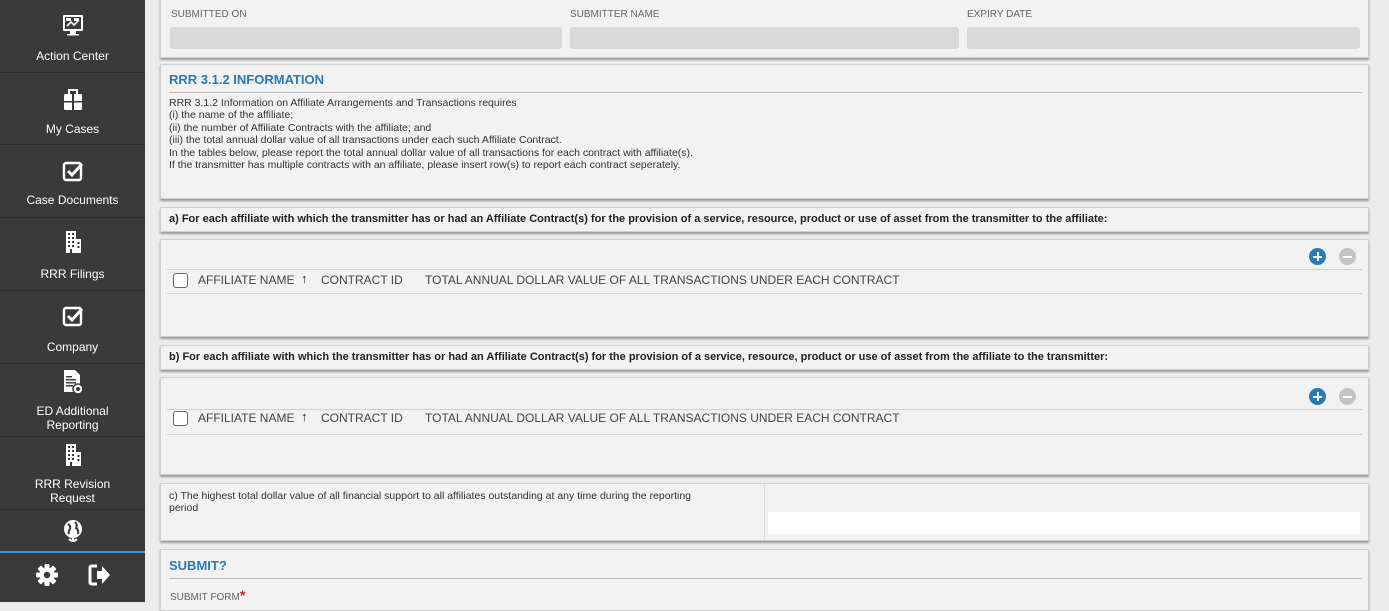  I want to click on sidebar-item-case-documents: Case Documents, so click(72, 181).